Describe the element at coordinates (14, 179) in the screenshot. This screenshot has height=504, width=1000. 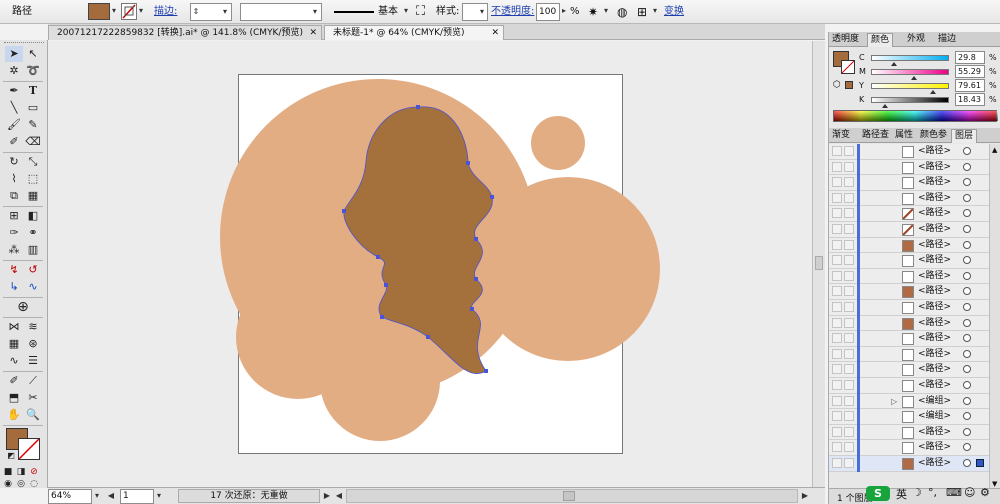
I see `warp-tool-icon: ⌇` at that location.